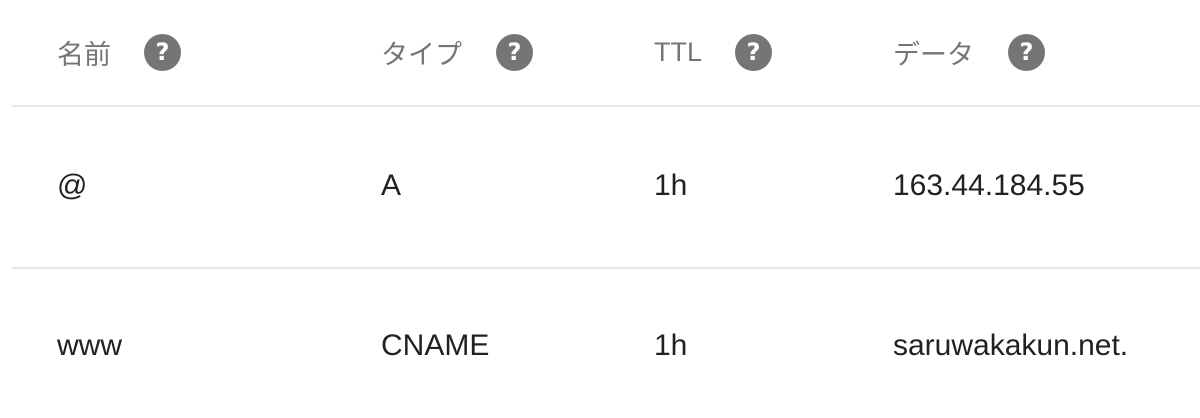  I want to click on header-ttl-label: TTL, so click(678, 51).